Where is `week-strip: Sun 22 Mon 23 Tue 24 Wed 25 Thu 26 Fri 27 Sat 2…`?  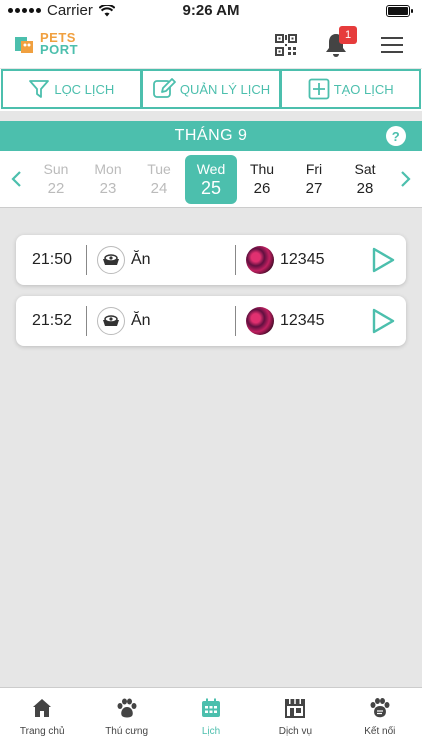
week-strip: Sun 22 Mon 23 Tue 24 Wed 25 Thu 26 Fri 27 Sat 2… is located at coordinates (211, 179).